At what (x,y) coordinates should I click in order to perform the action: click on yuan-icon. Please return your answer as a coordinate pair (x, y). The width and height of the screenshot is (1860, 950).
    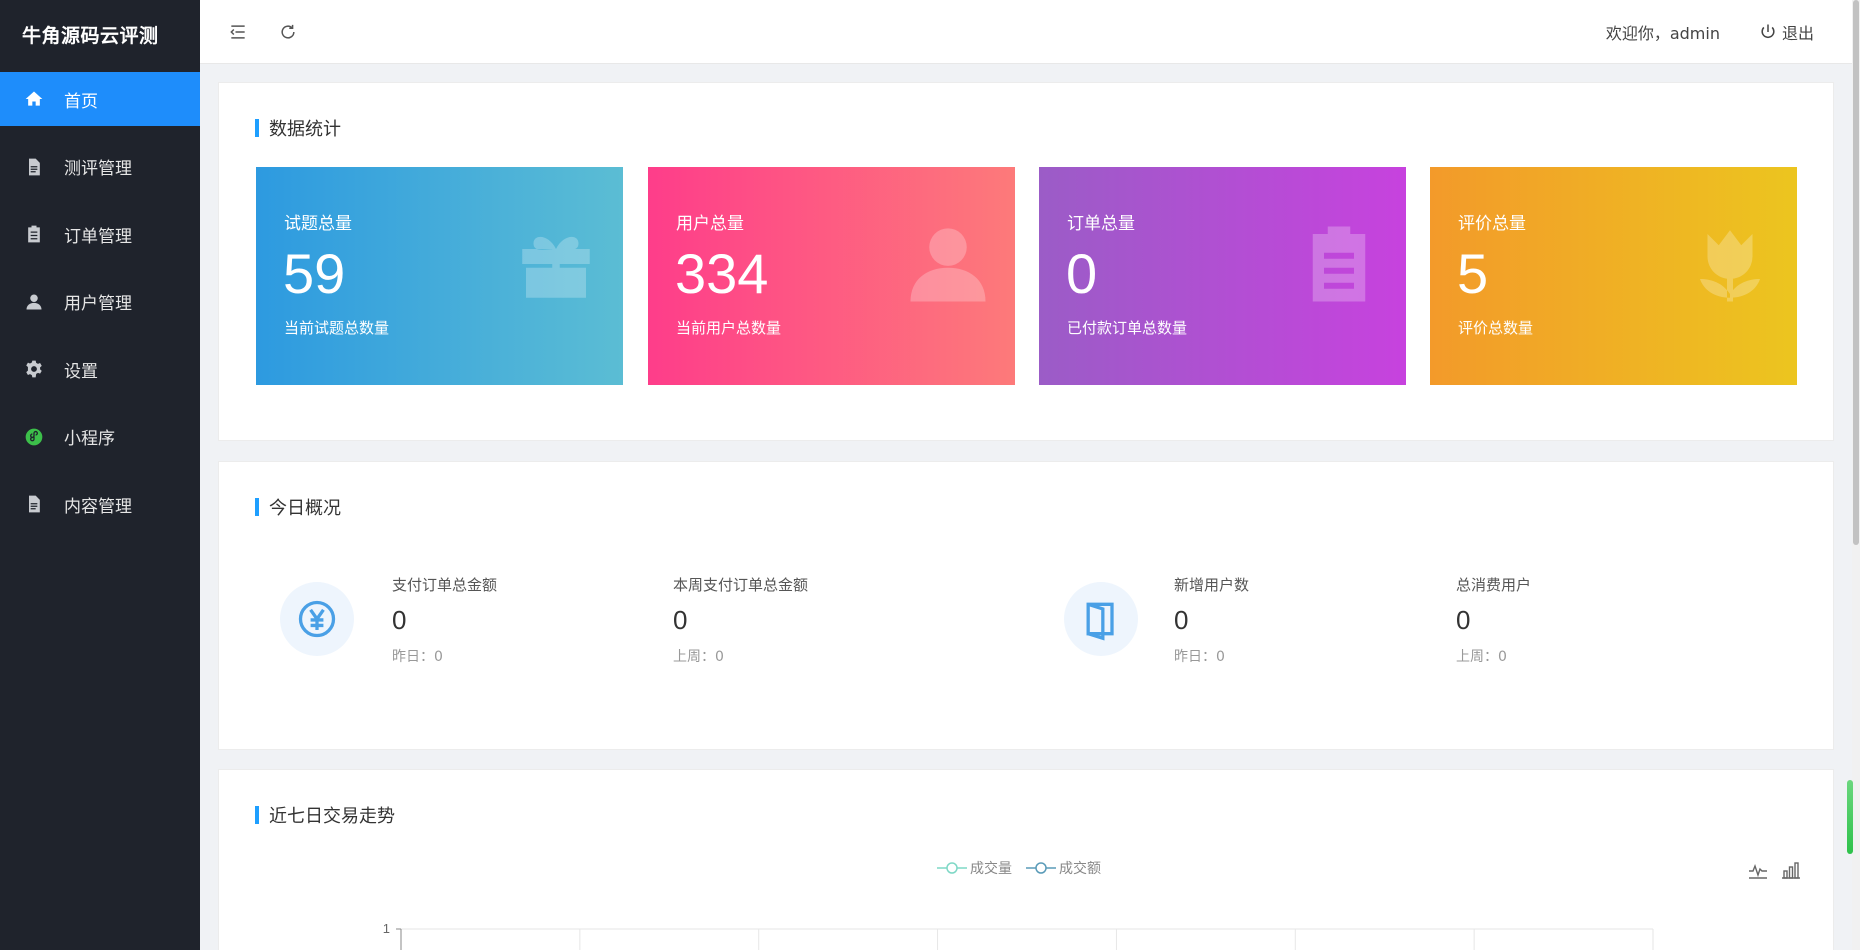
    Looking at the image, I should click on (317, 619).